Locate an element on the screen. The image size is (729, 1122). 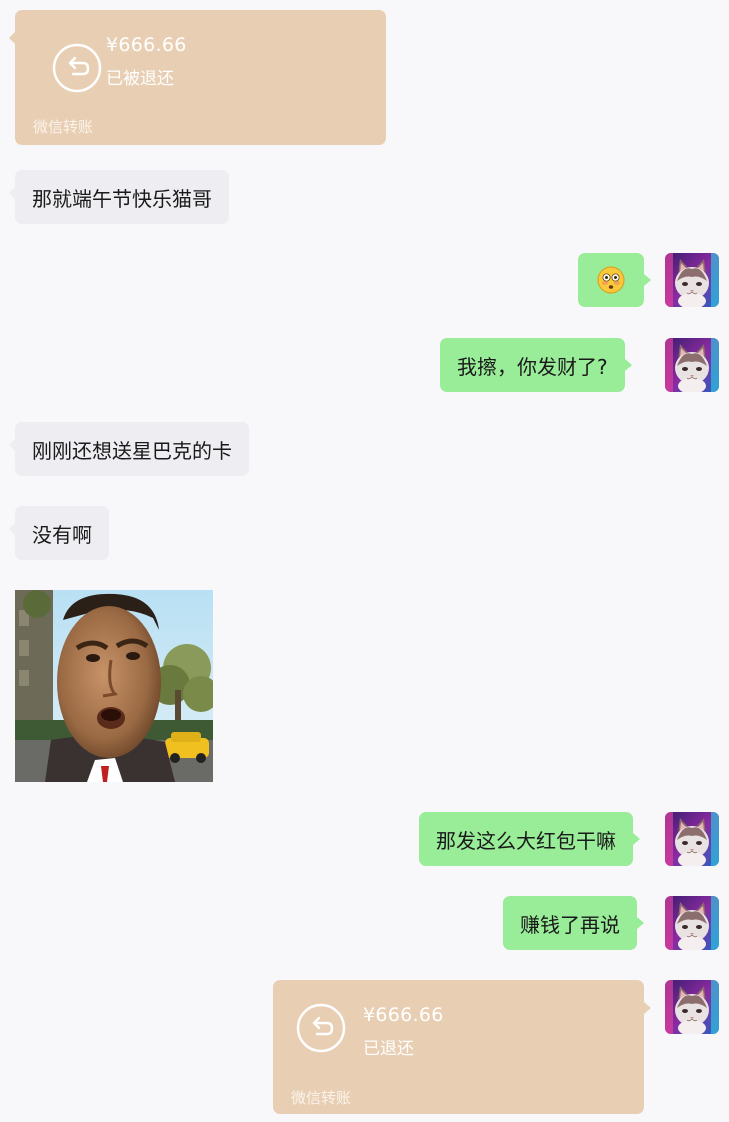
message-bubble-incoming: 那就端午节快乐猫哥 is located at coordinates (119, 197).